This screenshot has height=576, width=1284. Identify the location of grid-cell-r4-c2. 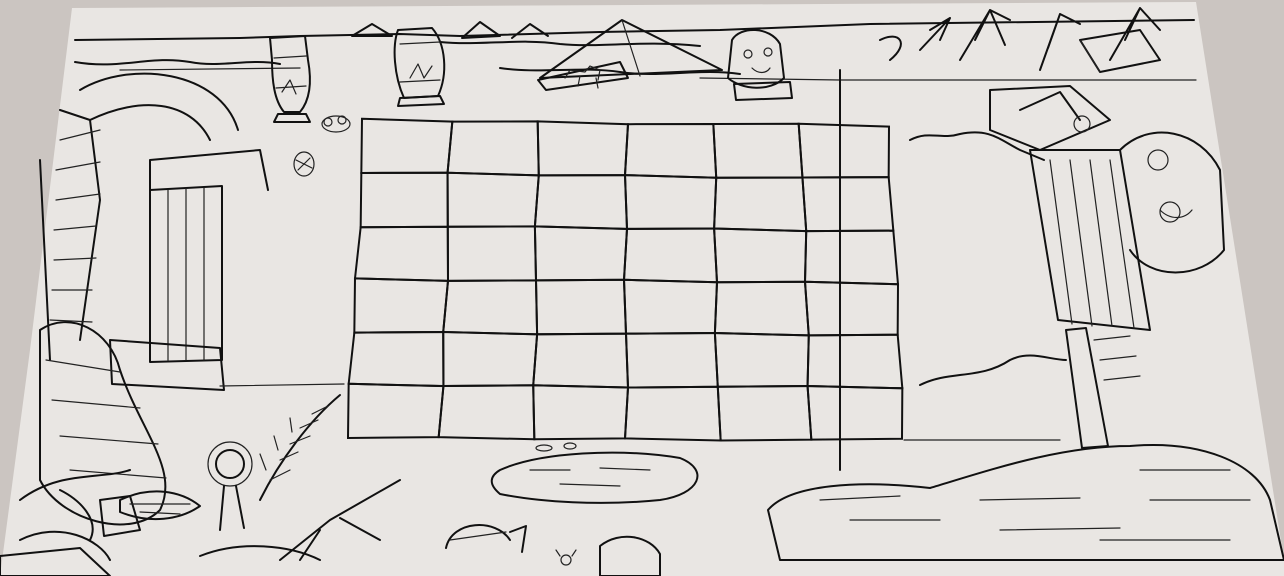
(490, 307).